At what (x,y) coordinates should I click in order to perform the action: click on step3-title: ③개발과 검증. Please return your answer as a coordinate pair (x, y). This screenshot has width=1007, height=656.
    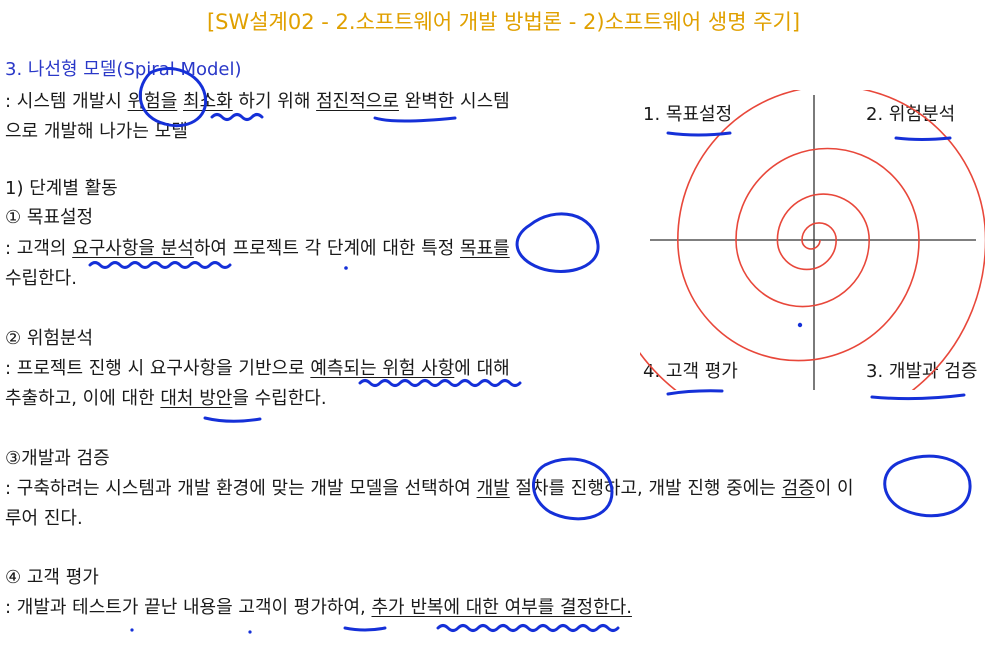
    Looking at the image, I should click on (57, 458).